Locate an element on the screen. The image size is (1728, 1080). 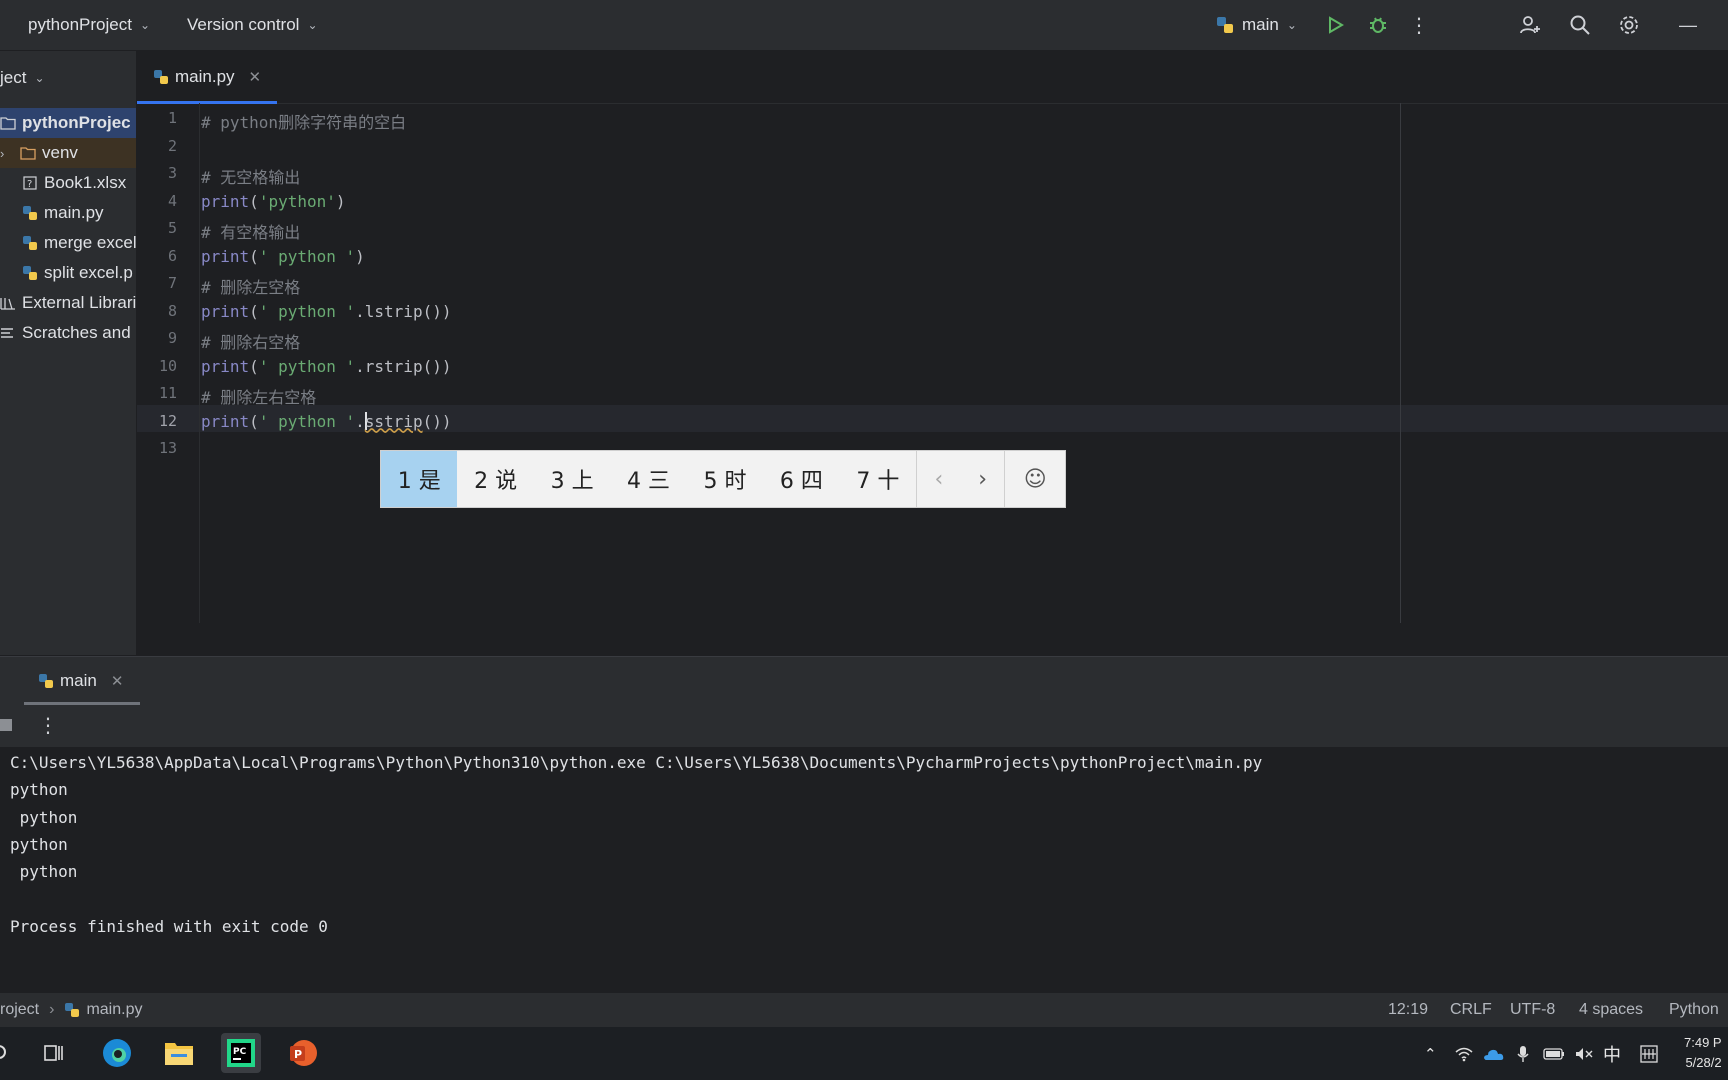
vcs-label: Version control is located at coordinates (243, 24).